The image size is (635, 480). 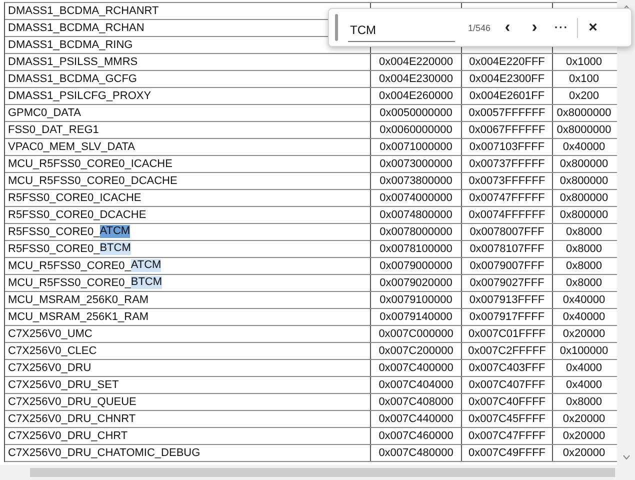 I want to click on table-cell: MCU_MSRAM_256K0_RAM, so click(x=188, y=300).